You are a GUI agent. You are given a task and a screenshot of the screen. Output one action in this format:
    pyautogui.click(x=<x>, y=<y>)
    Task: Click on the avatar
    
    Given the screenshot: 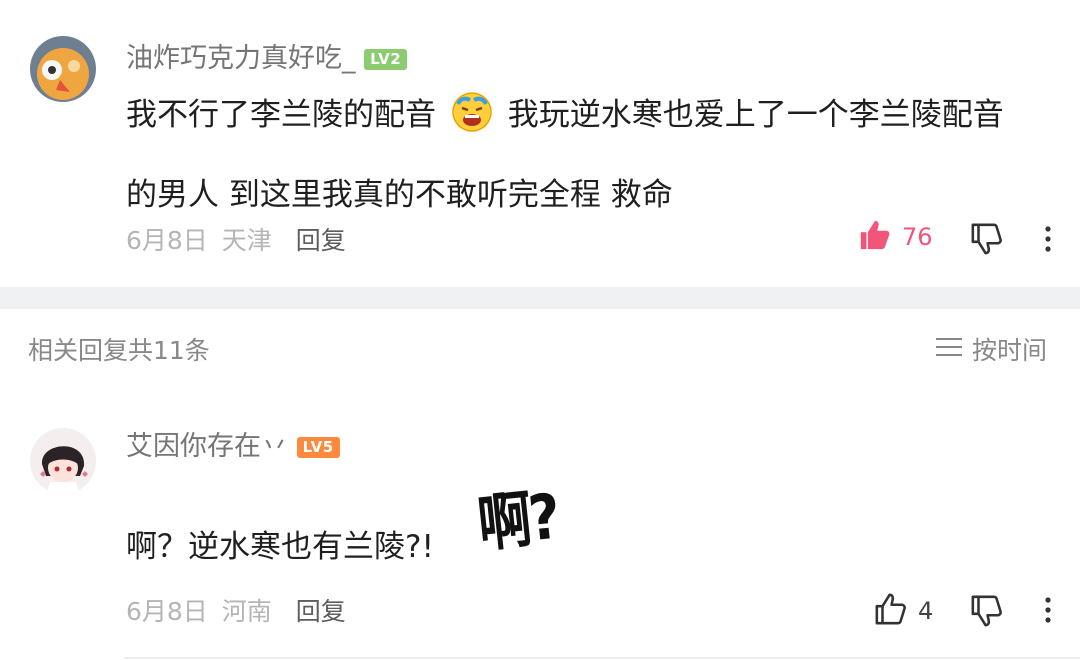 What is the action you would take?
    pyautogui.click(x=63, y=69)
    